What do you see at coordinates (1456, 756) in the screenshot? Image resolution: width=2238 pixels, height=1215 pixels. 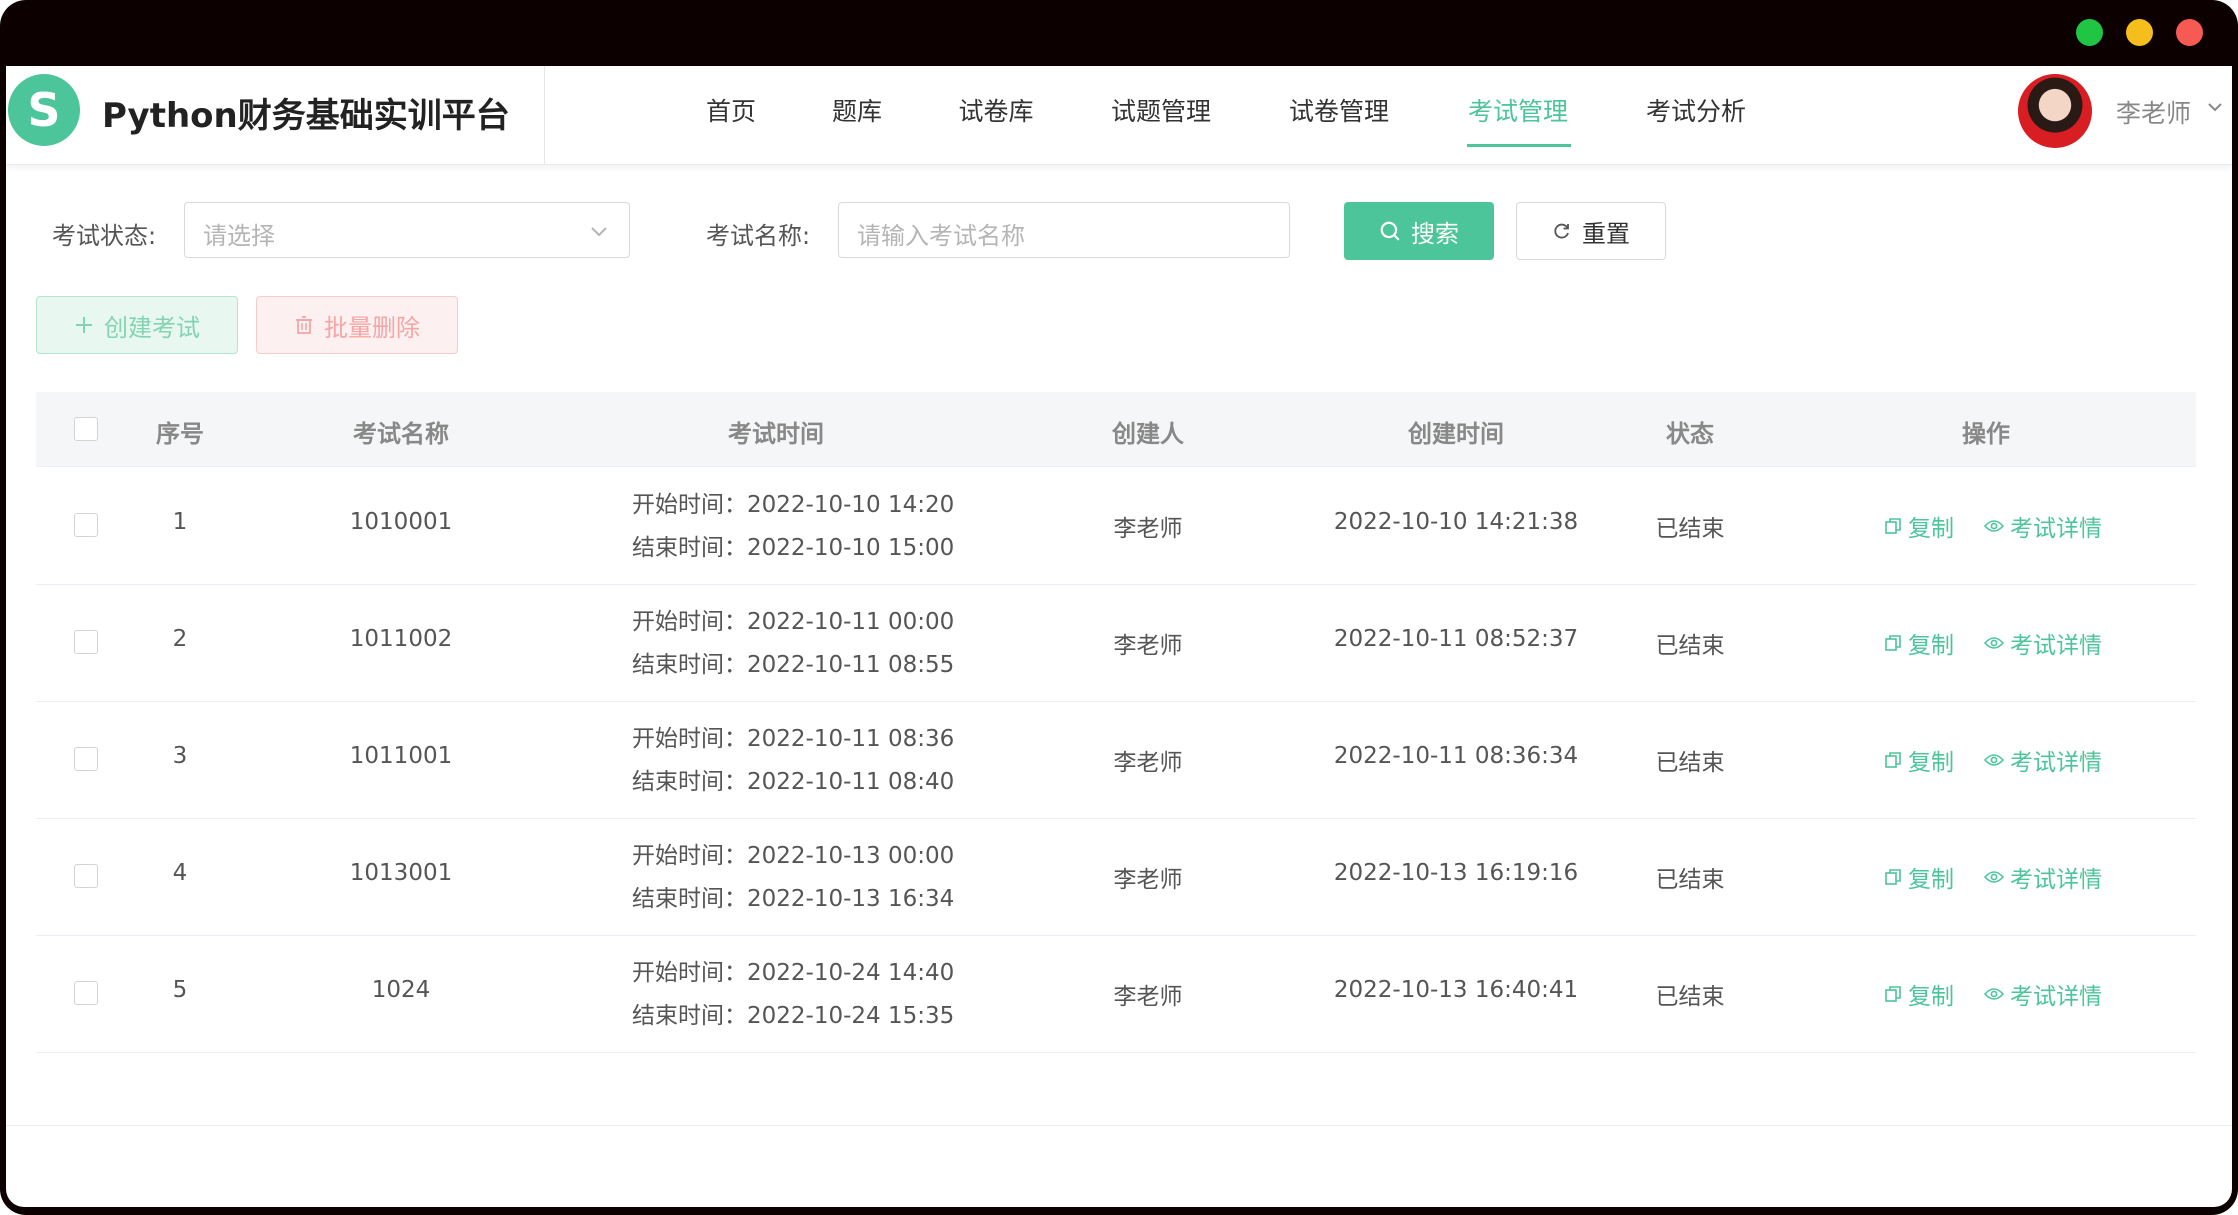 I see `row-created-time: 2022-10-11 08:36:34` at bounding box center [1456, 756].